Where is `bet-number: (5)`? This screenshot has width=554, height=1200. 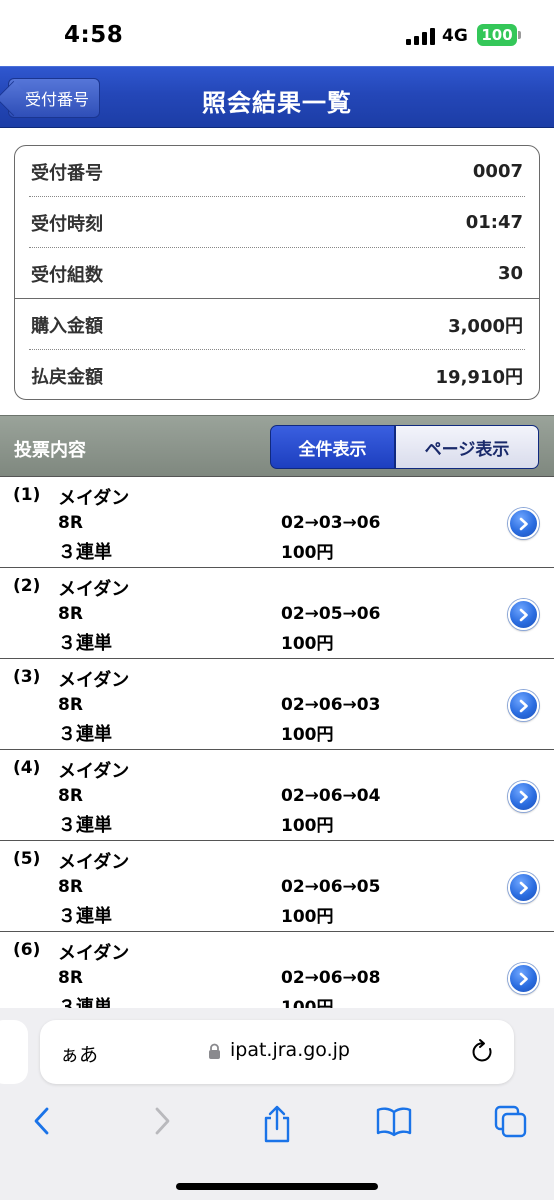 bet-number: (5) is located at coordinates (27, 859).